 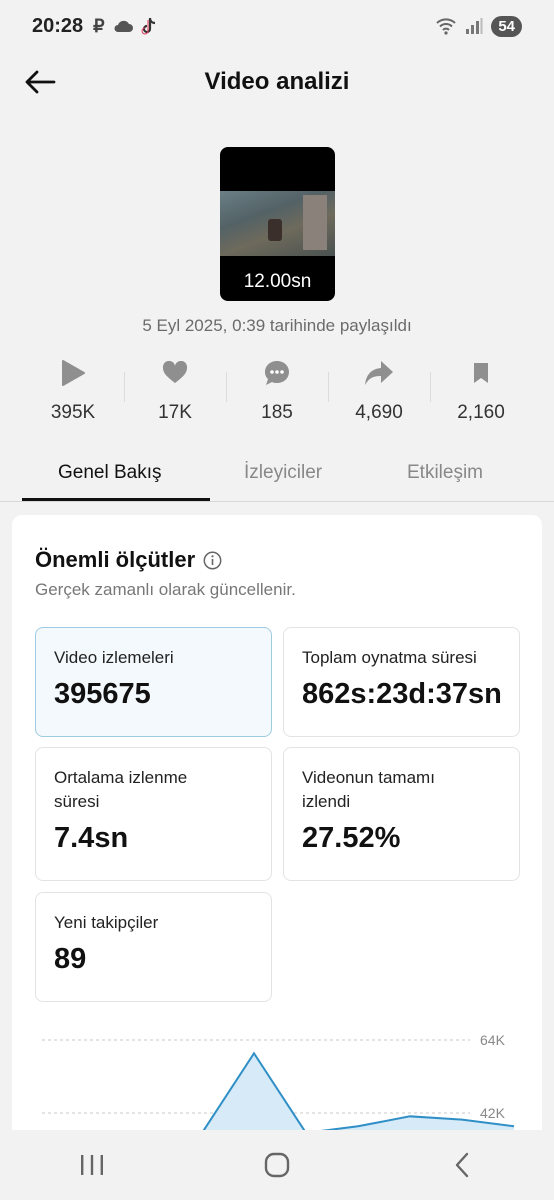 I want to click on section-subtitle: Gerçek zamanlı olarak güncellenir., so click(x=165, y=589).